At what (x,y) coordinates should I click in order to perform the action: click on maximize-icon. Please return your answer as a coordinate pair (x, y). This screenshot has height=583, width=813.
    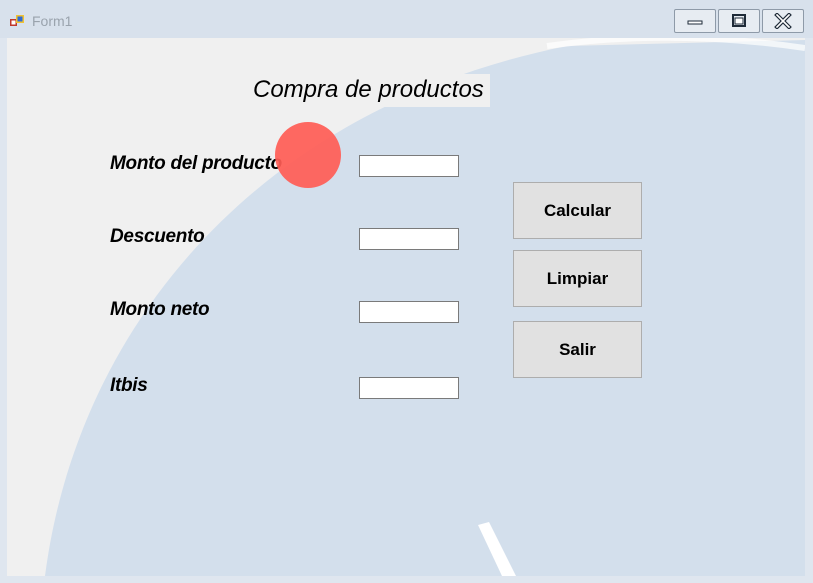
    Looking at the image, I should click on (739, 20).